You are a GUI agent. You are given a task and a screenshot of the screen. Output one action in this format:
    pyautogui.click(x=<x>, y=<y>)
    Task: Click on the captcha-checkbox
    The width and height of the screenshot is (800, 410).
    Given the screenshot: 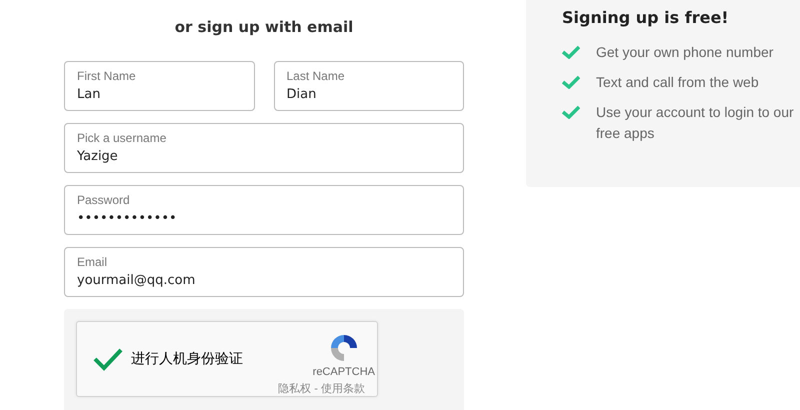 What is the action you would take?
    pyautogui.click(x=108, y=359)
    